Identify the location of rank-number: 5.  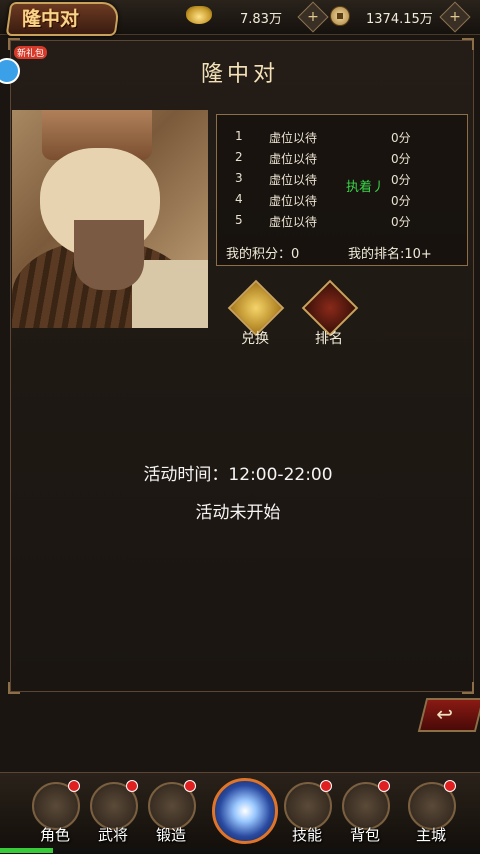
(239, 220).